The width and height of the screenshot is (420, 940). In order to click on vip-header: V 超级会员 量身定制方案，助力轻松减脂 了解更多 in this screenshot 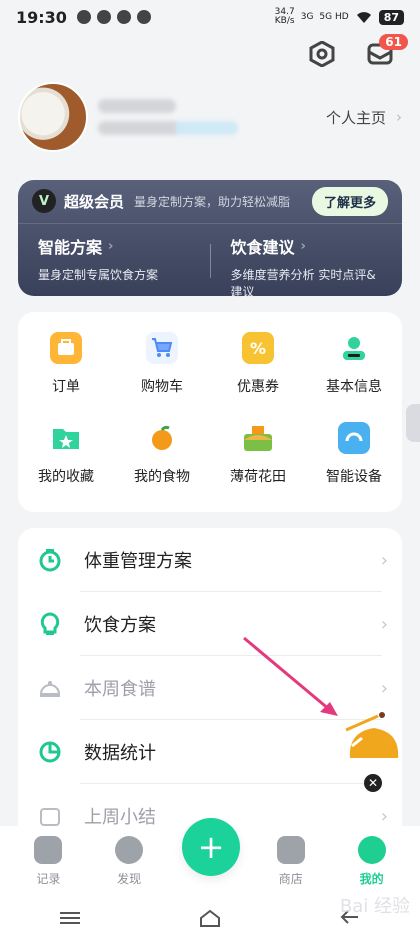, I will do `click(210, 201)`.